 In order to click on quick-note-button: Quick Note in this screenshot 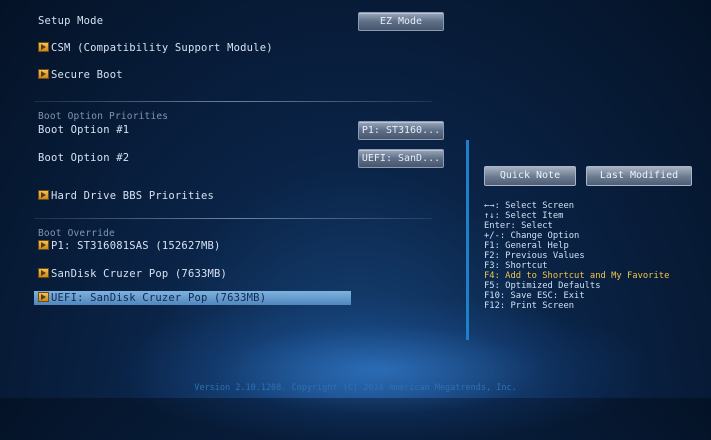, I will do `click(530, 176)`.